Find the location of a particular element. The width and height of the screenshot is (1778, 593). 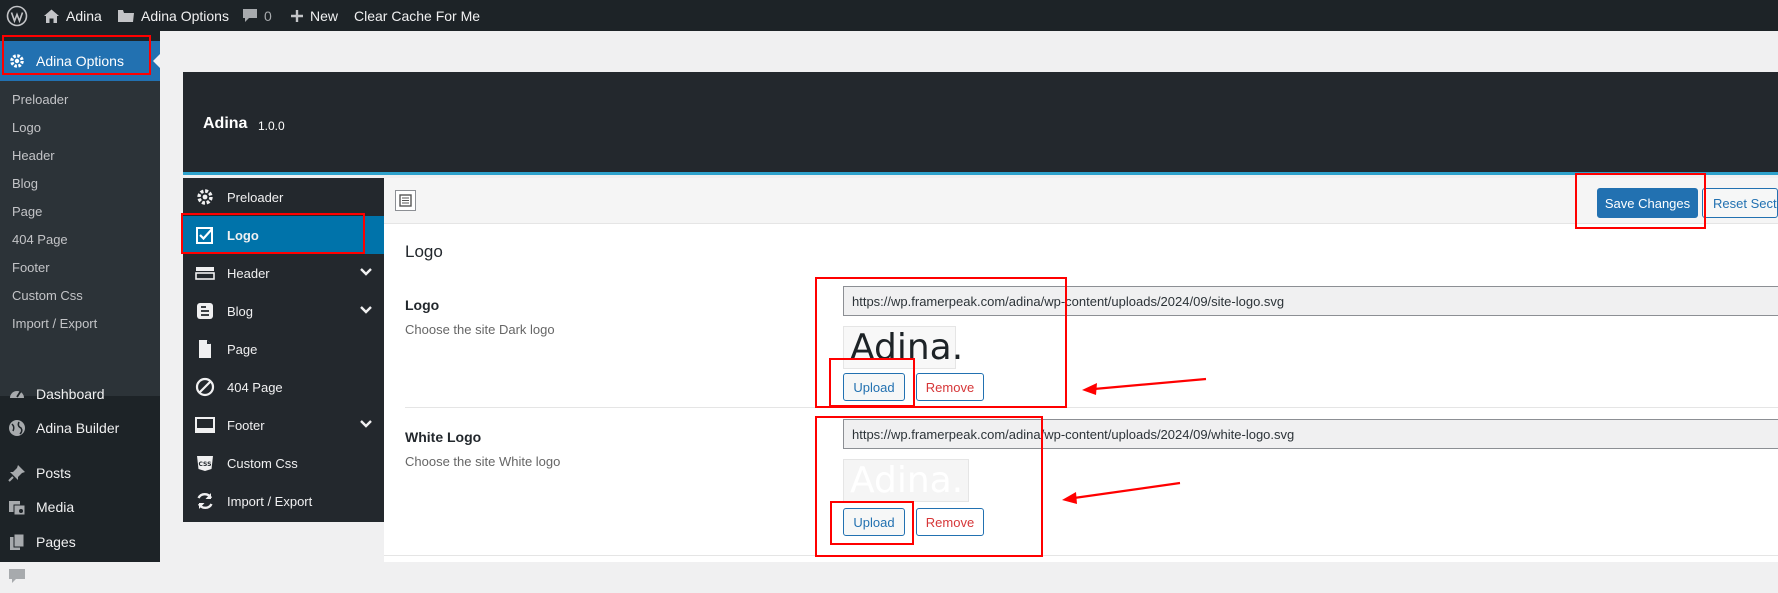

annotation-box-save-changes is located at coordinates (1640, 201).